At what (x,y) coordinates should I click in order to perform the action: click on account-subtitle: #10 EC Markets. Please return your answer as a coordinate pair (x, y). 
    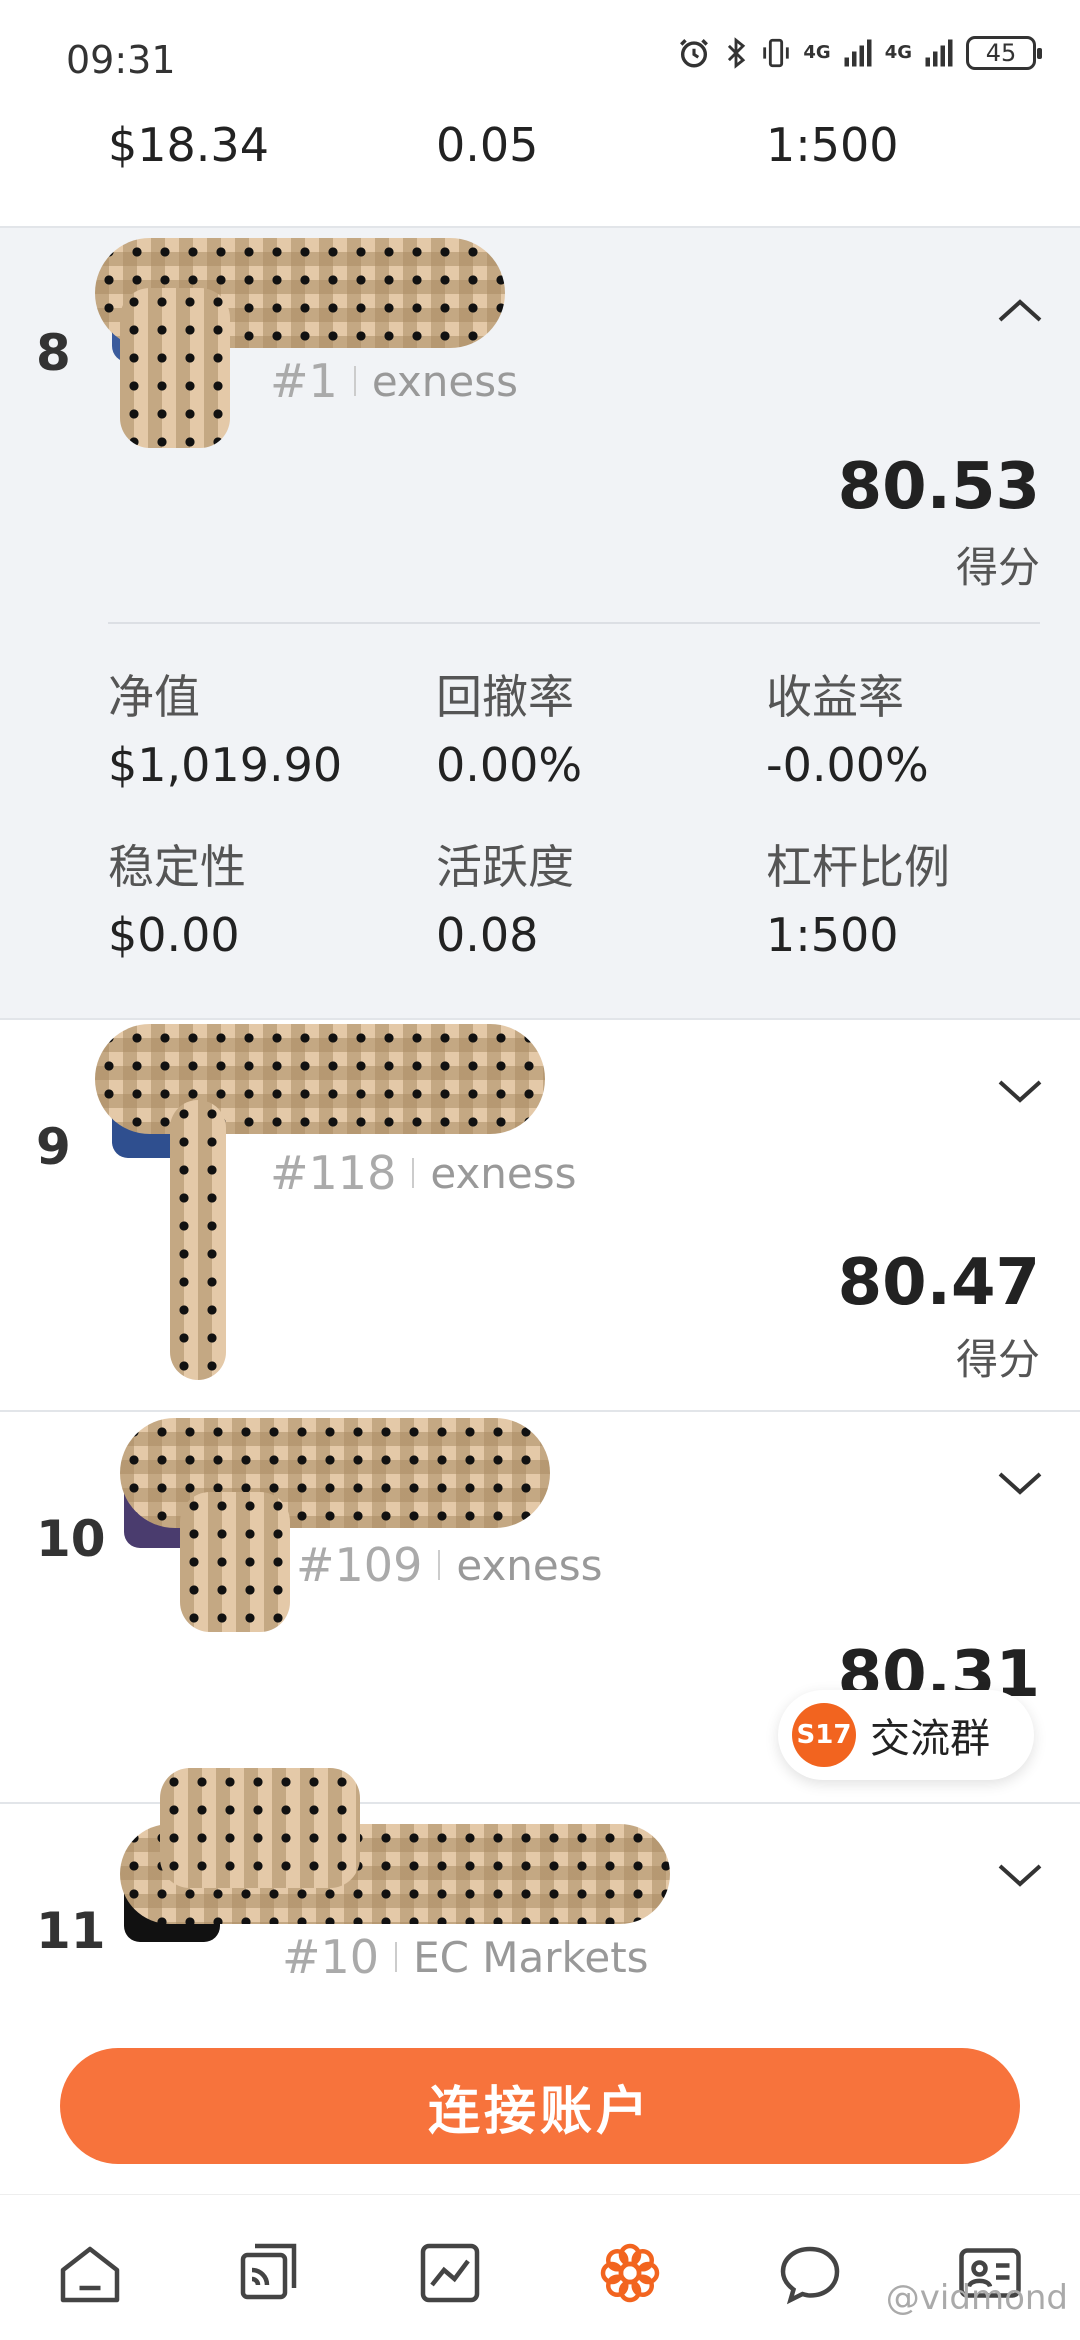
    Looking at the image, I should click on (465, 1957).